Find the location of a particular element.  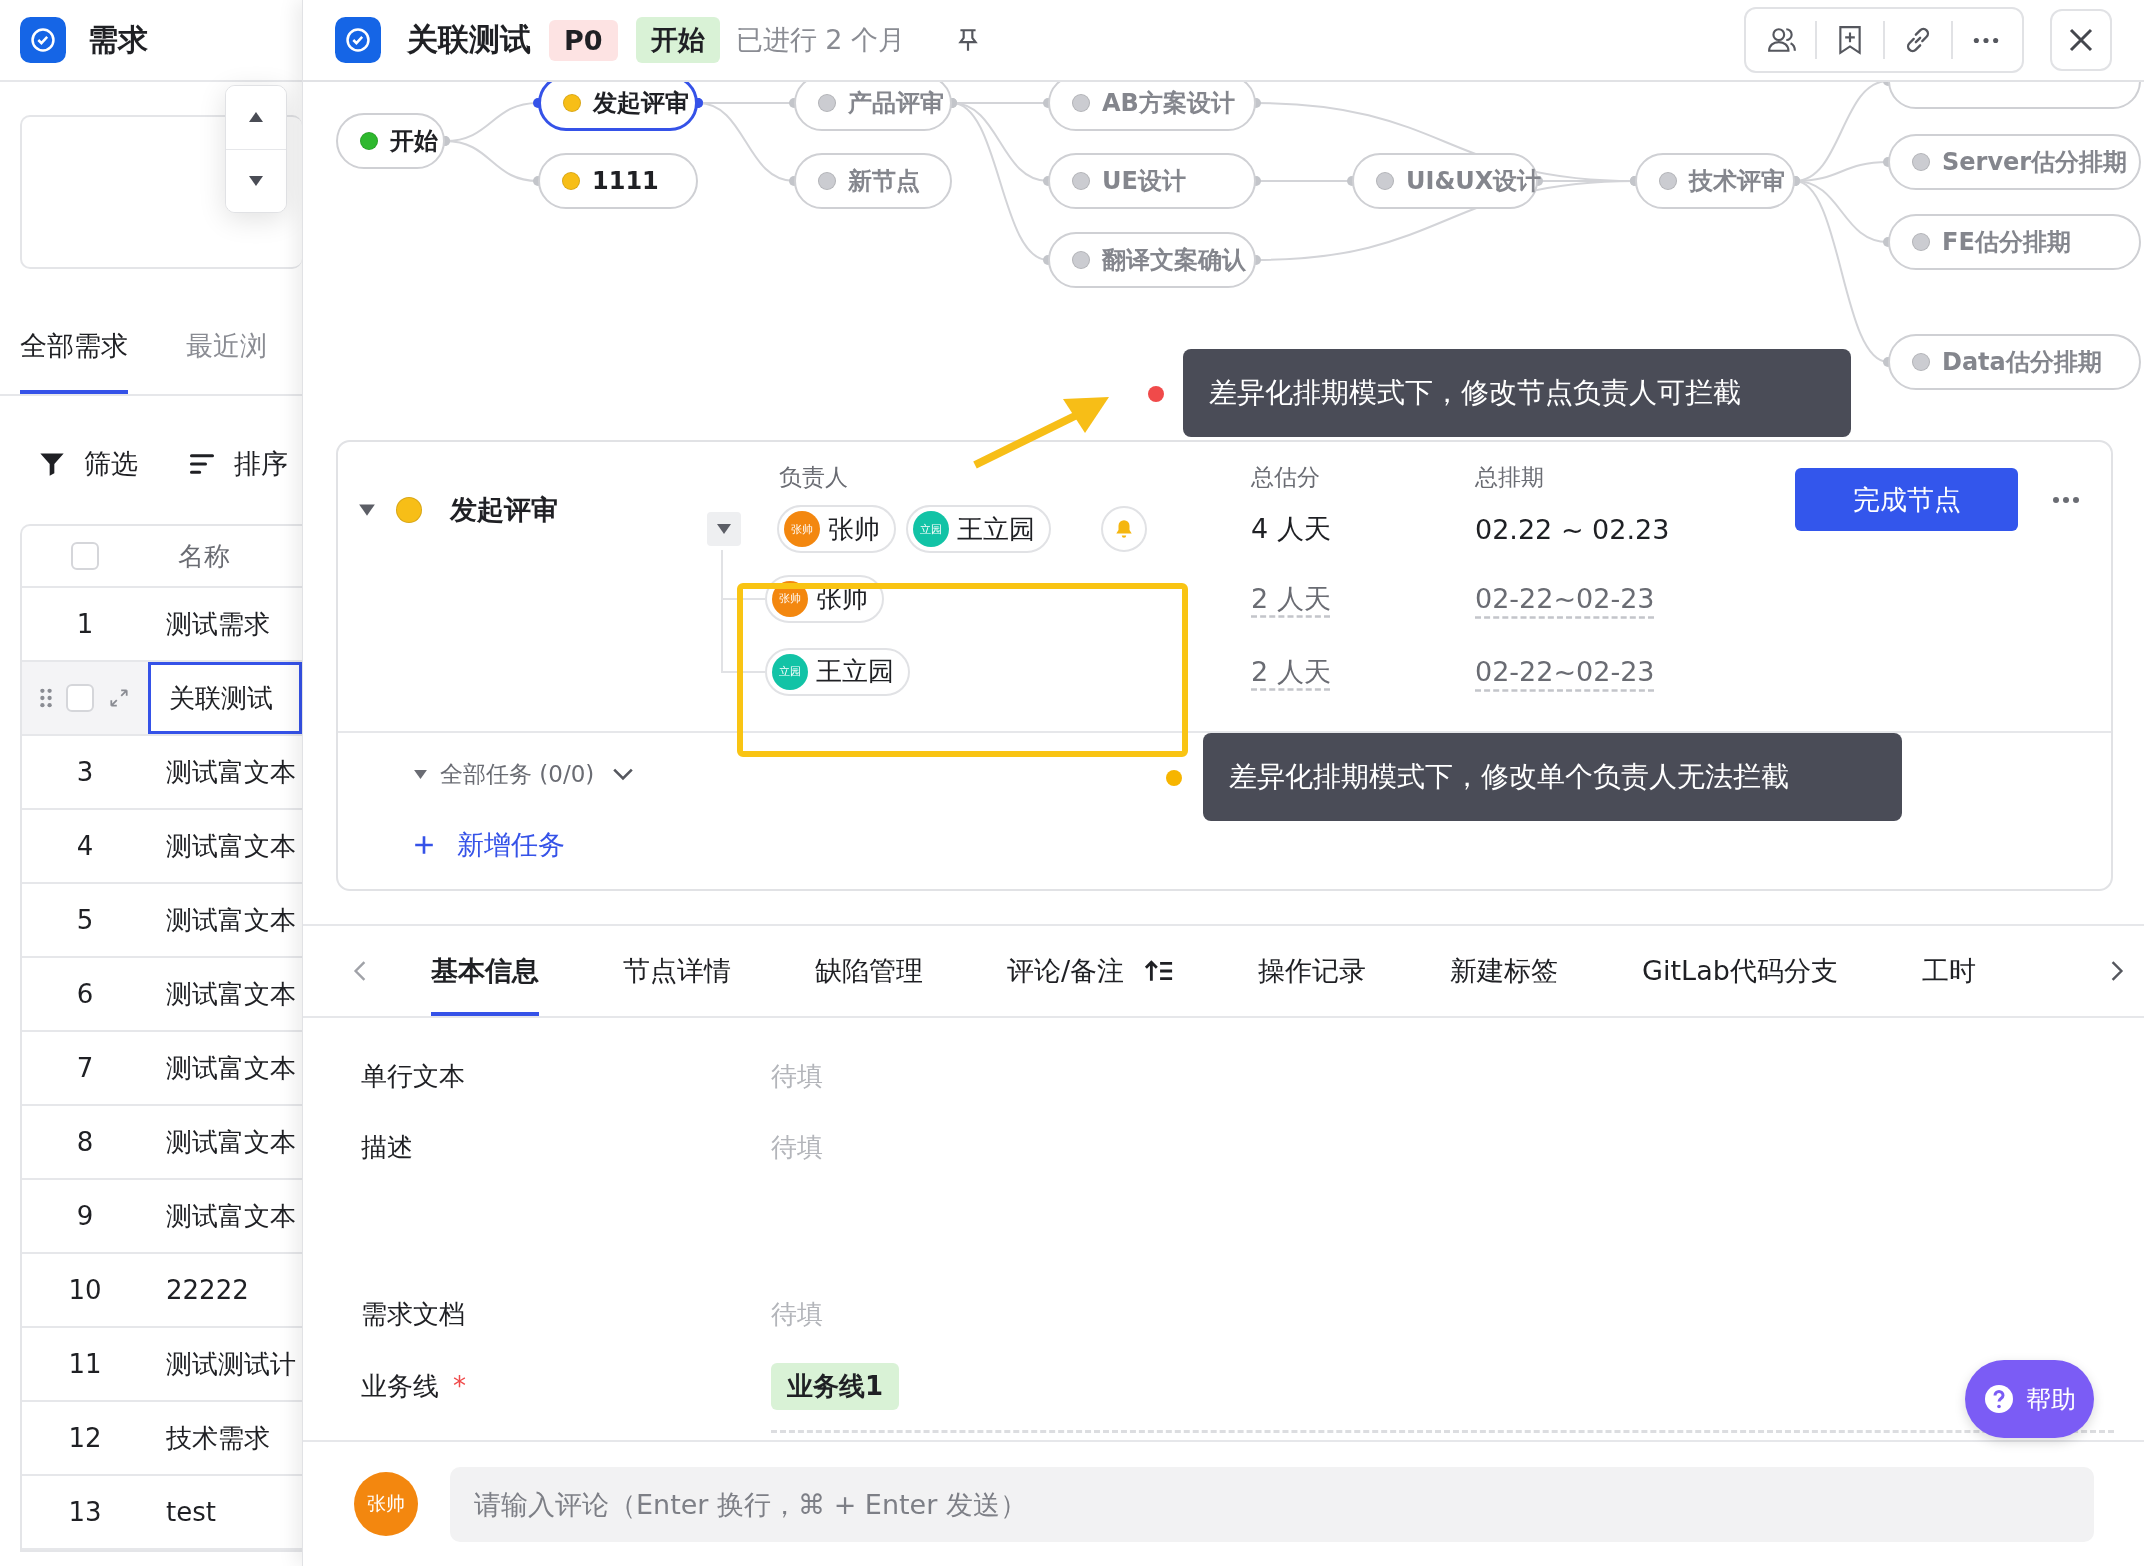

avatar: 张帅 is located at coordinates (802, 529).